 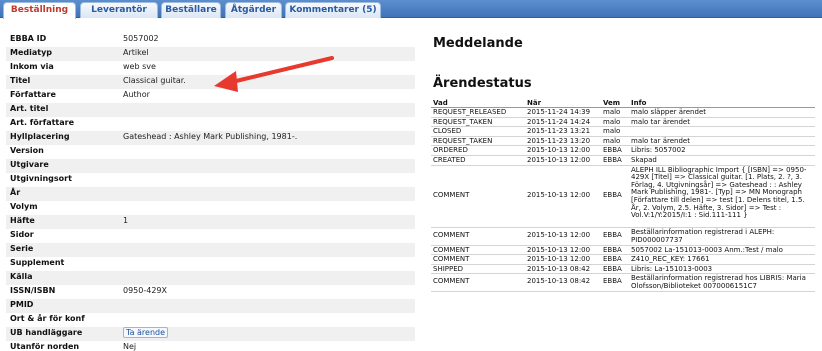 I want to click on field-value: Classical guitar., so click(x=154, y=80).